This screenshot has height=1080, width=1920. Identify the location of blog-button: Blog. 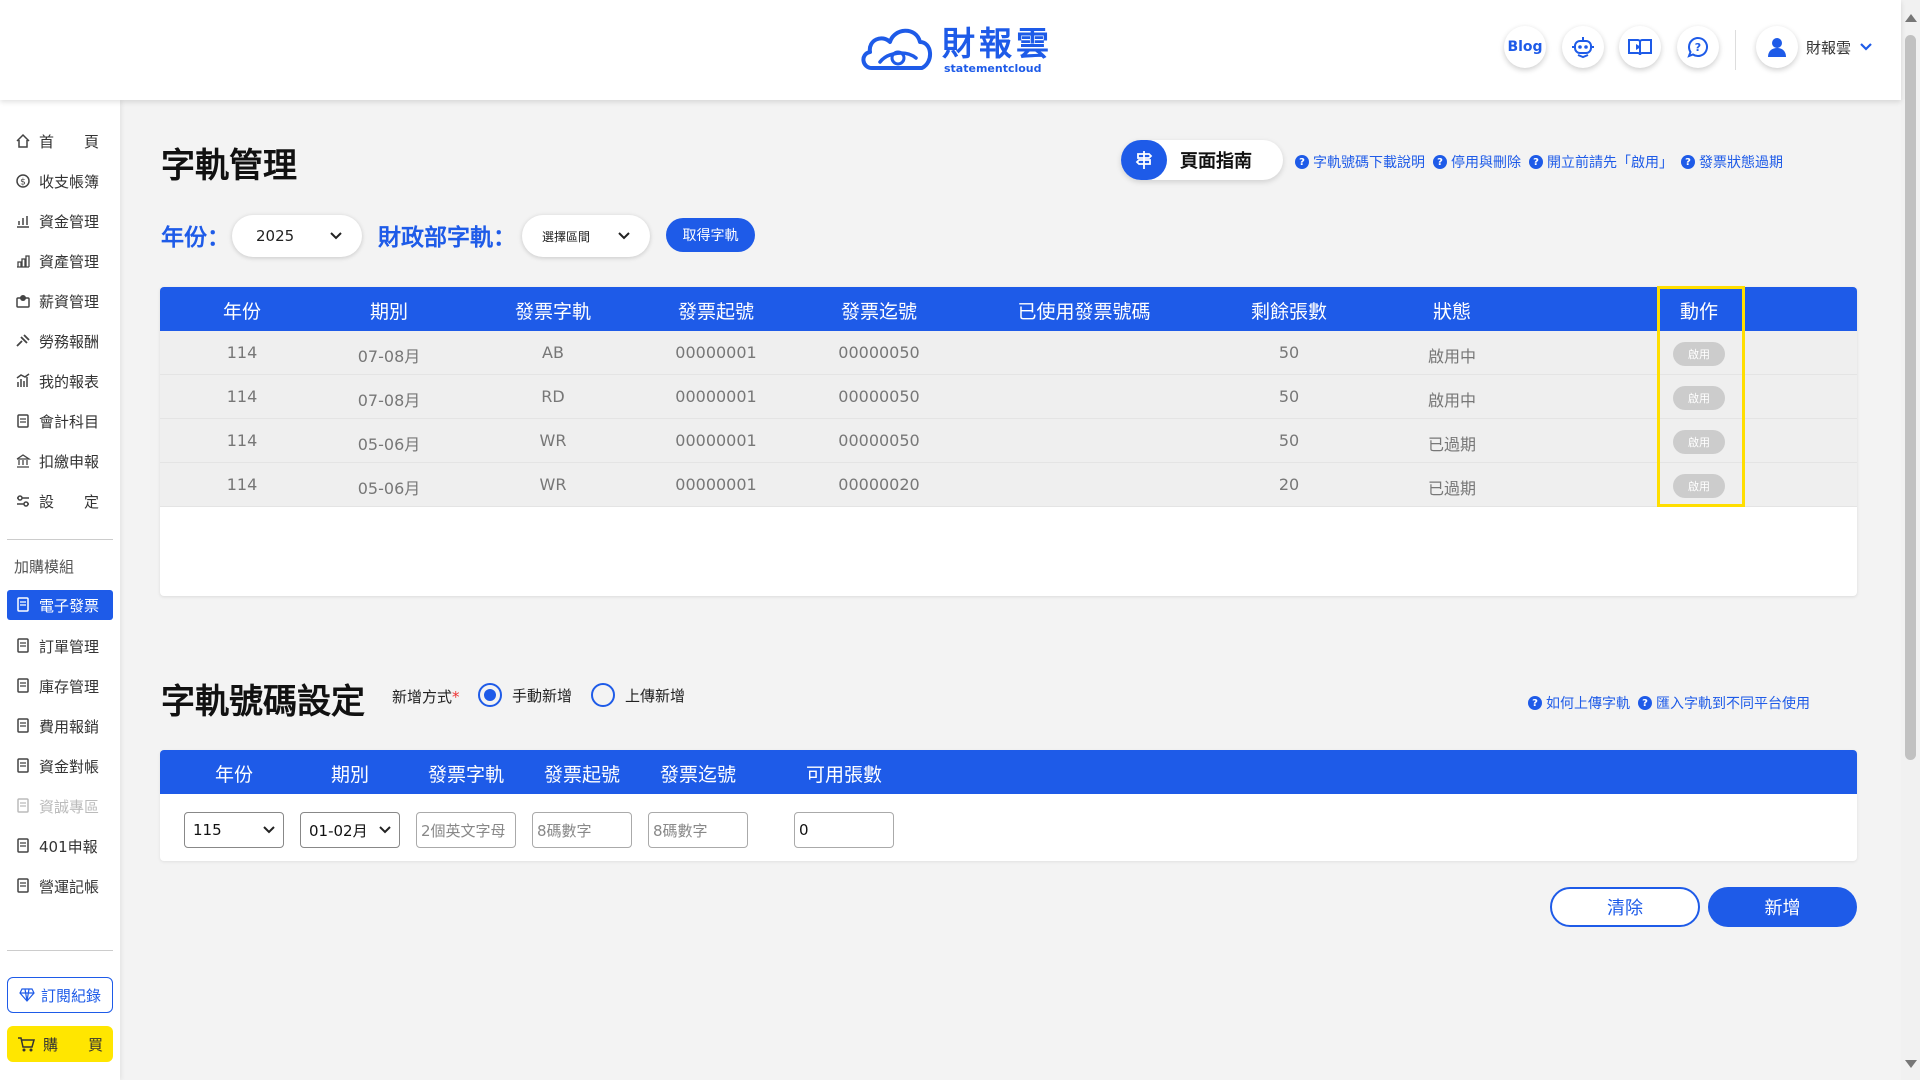
(1525, 47).